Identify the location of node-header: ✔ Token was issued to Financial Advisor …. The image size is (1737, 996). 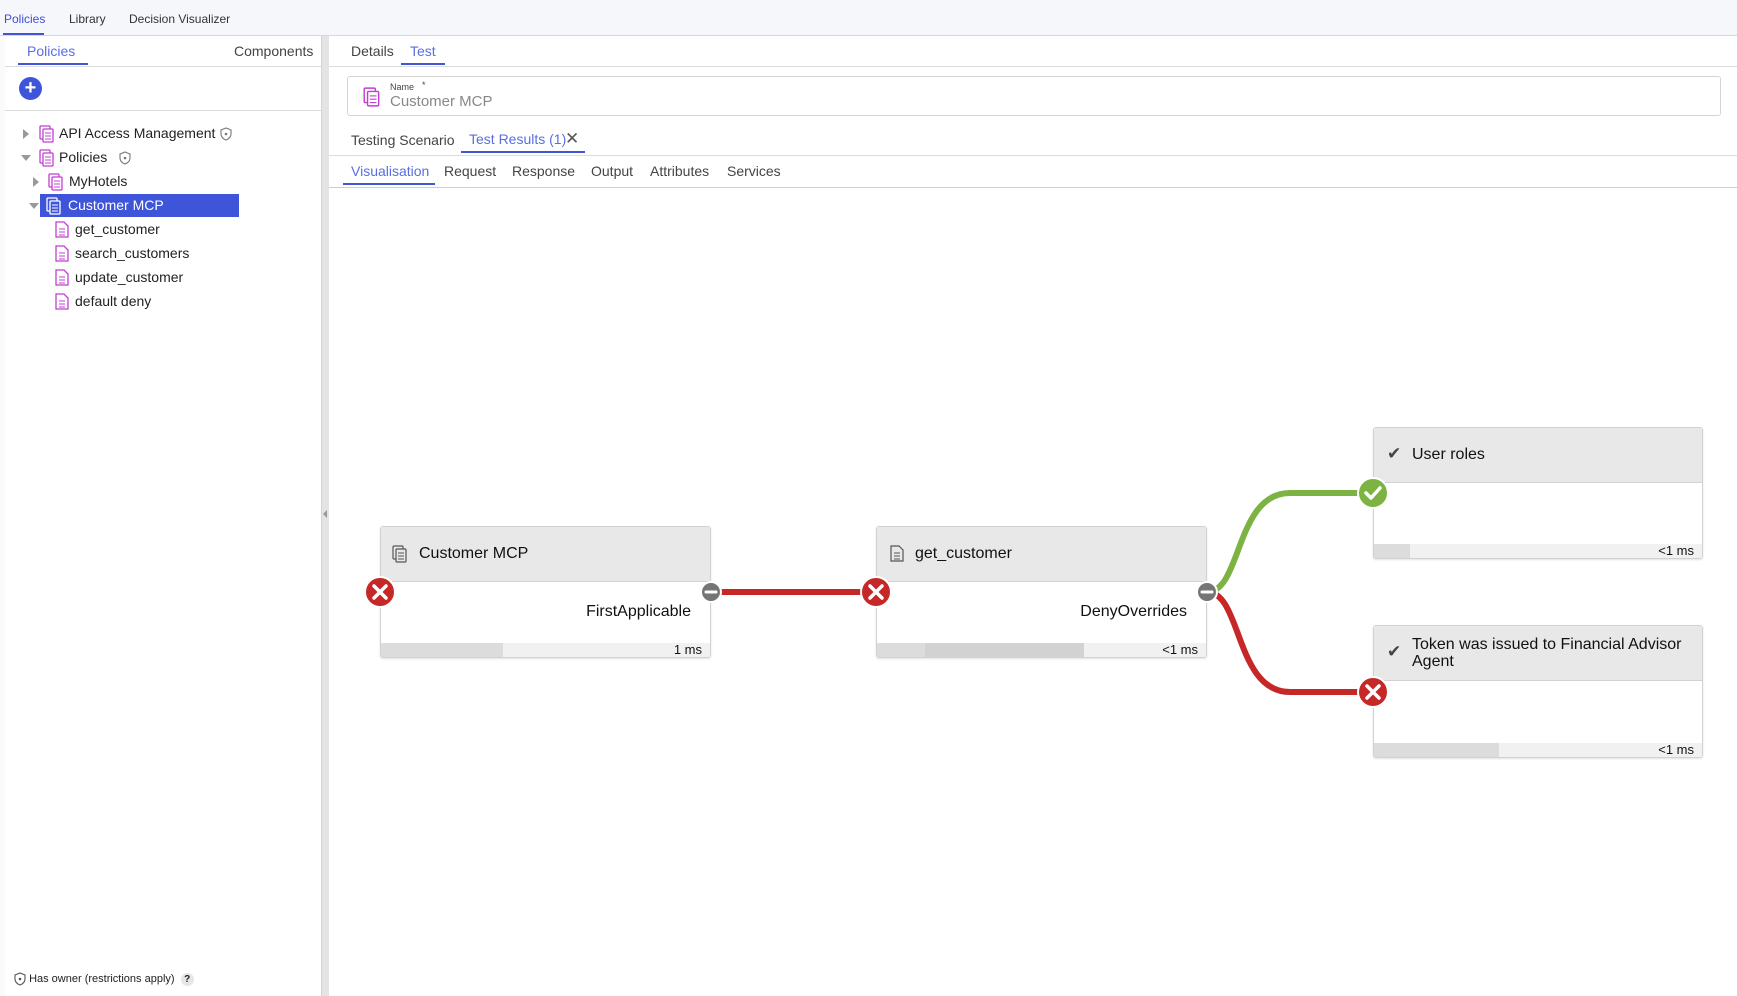
(1538, 653).